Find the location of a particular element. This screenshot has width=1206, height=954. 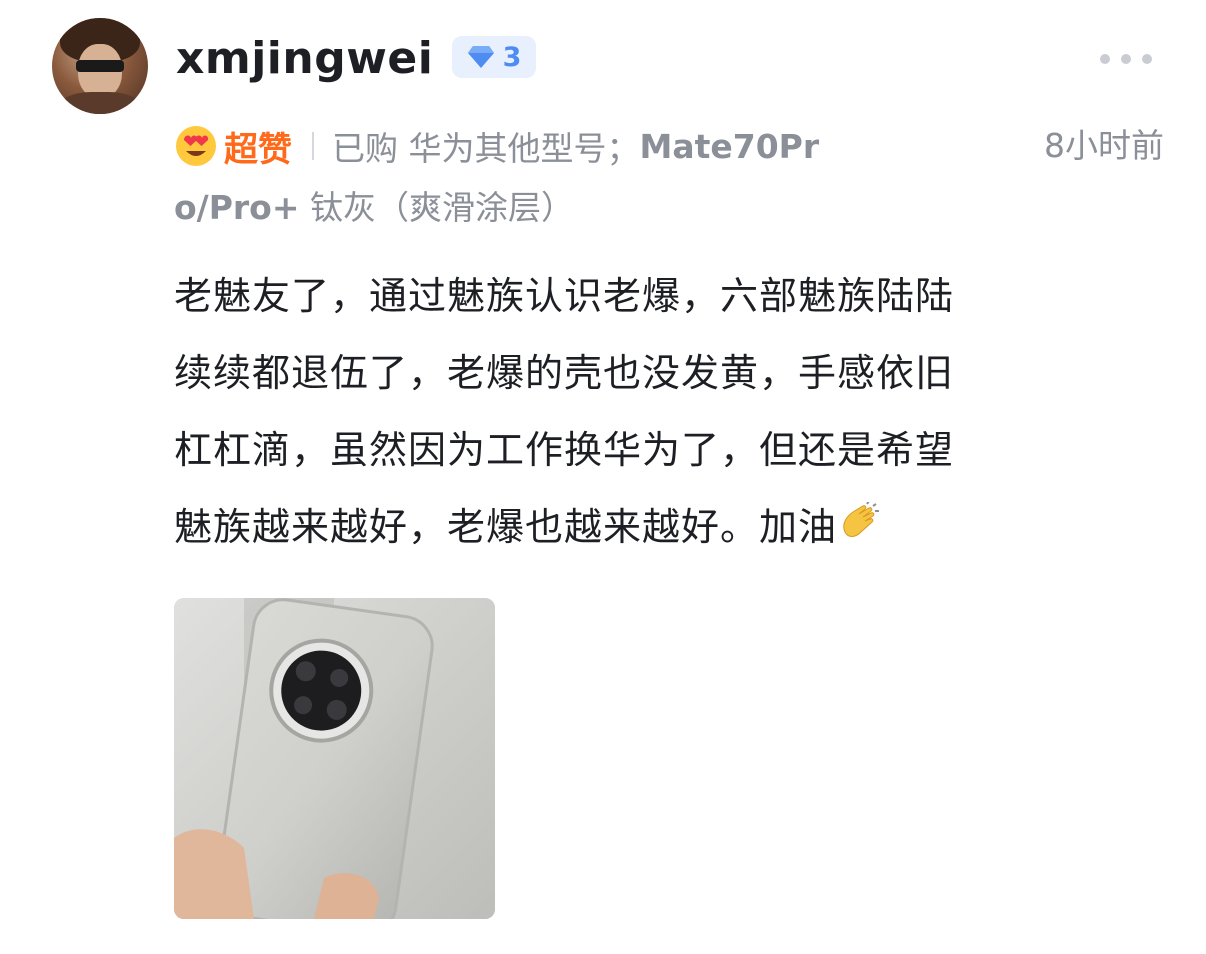

review-text-line: 魅族越来越好，老爆也越来越好。加油 is located at coordinates (506, 527).